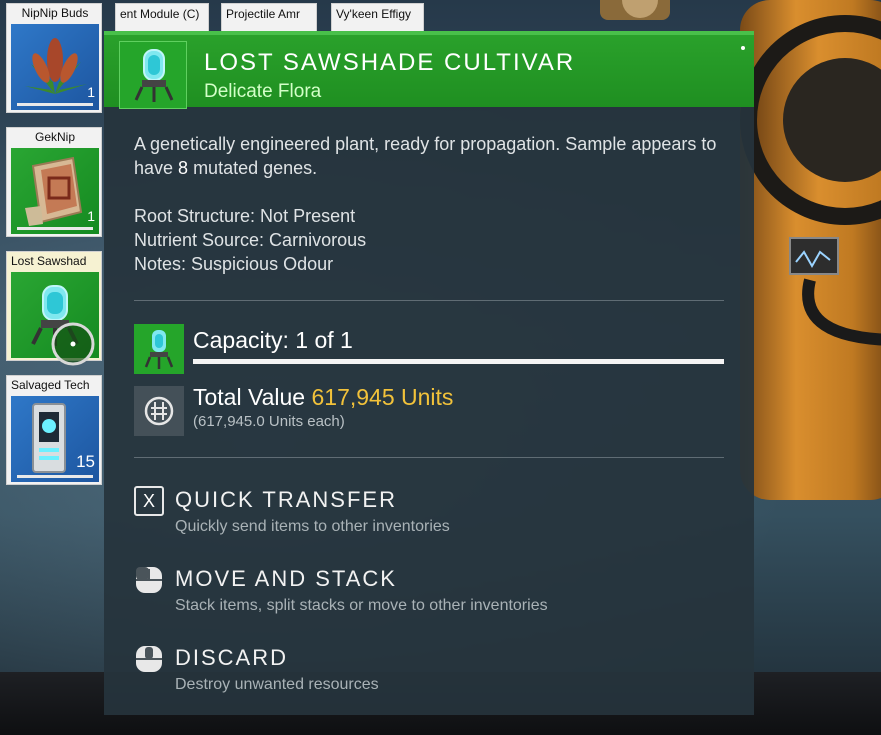 This screenshot has width=881, height=735. I want to click on description-text-end: mutated genes., so click(253, 168).